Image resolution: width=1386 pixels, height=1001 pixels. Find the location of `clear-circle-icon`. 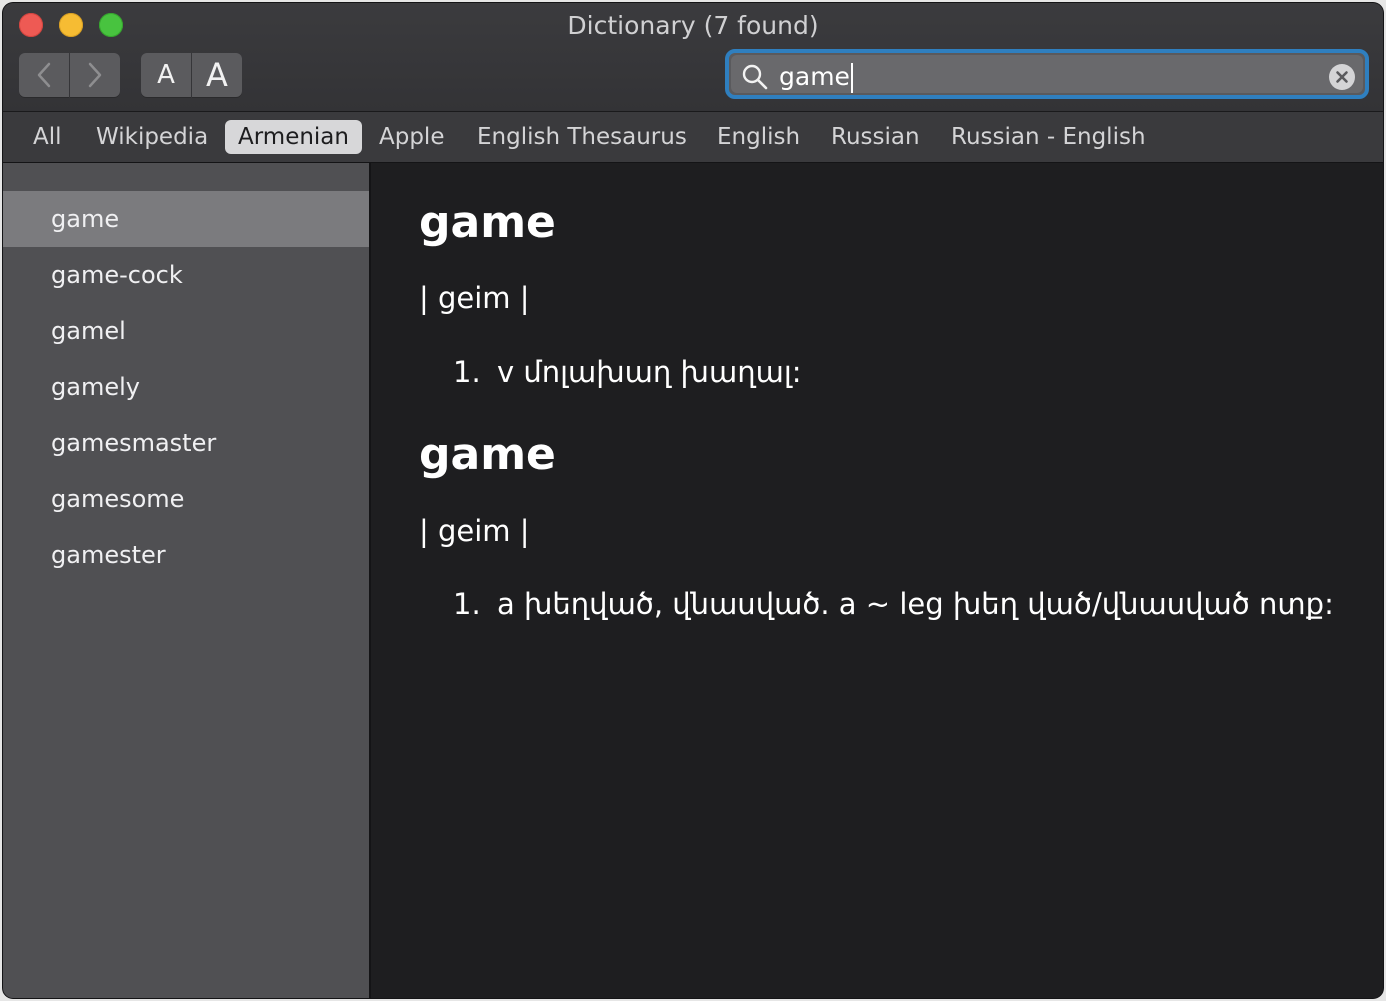

clear-circle-icon is located at coordinates (1342, 77).